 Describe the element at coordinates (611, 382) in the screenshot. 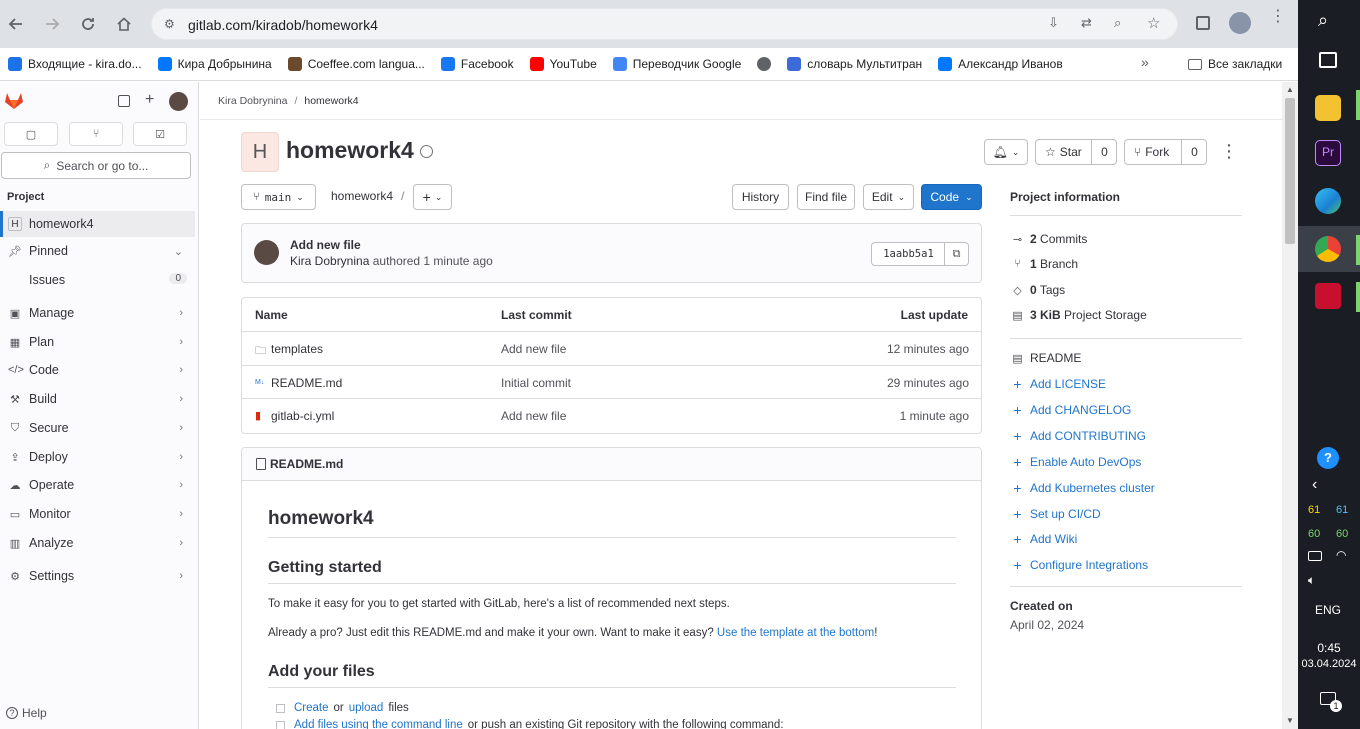

I see `table-row: M↓ README.md Initial commit 29 minutes ago` at that location.